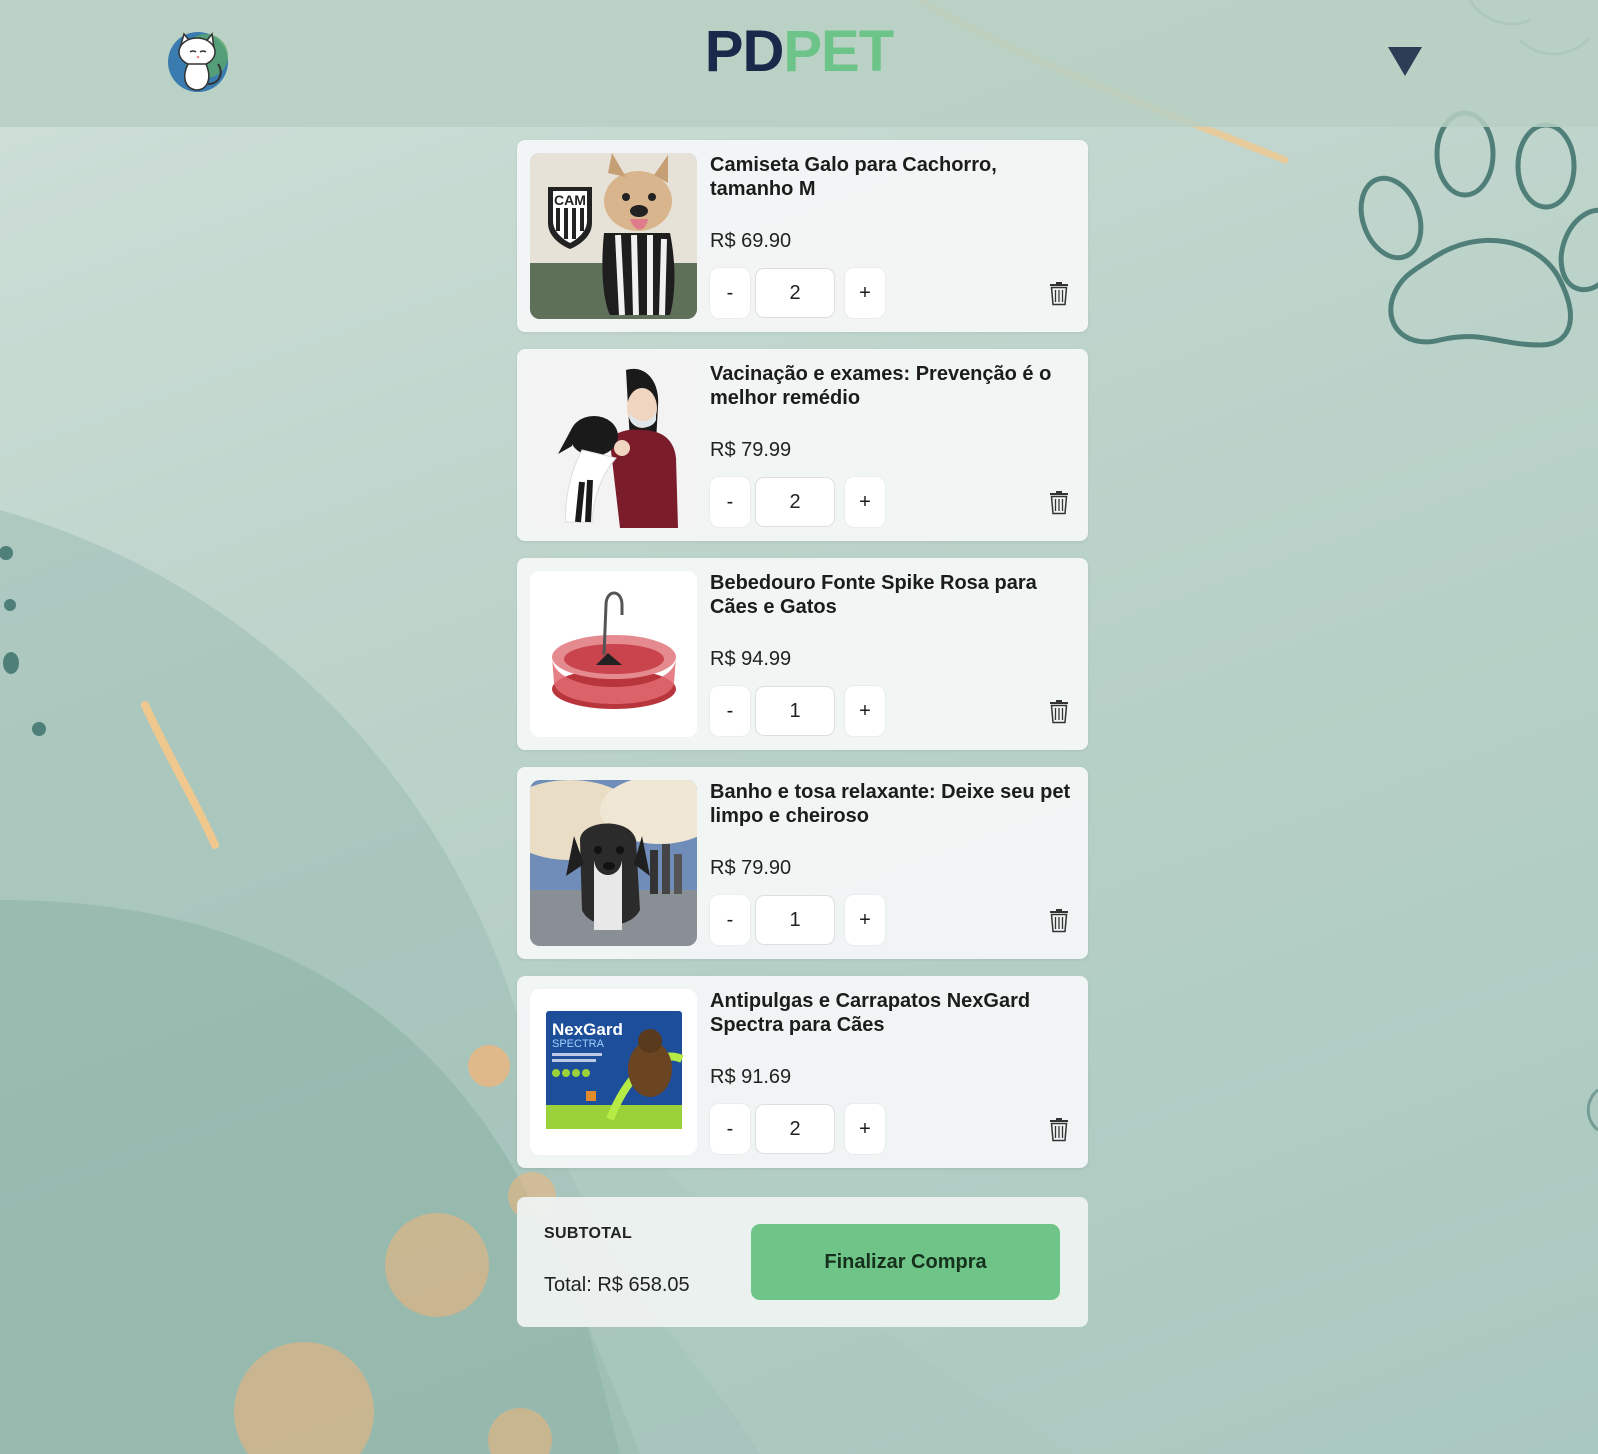 The height and width of the screenshot is (1454, 1598). I want to click on site-header: PDPET, so click(799, 63).